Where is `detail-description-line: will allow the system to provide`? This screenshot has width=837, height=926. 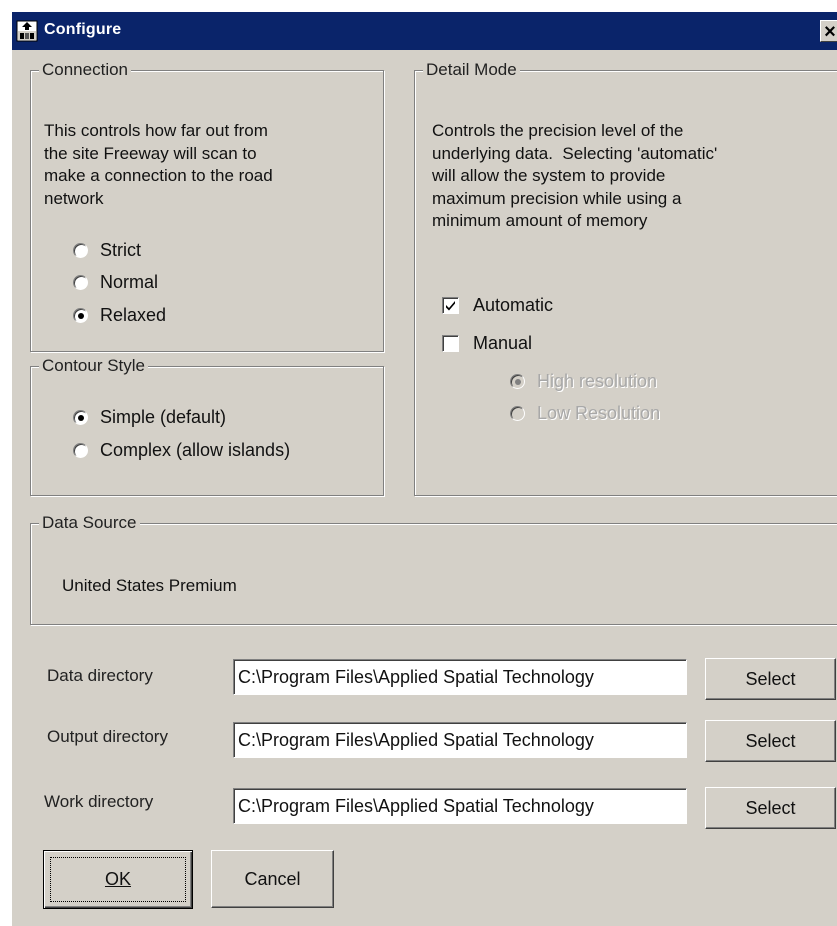 detail-description-line: will allow the system to provide is located at coordinates (549, 175).